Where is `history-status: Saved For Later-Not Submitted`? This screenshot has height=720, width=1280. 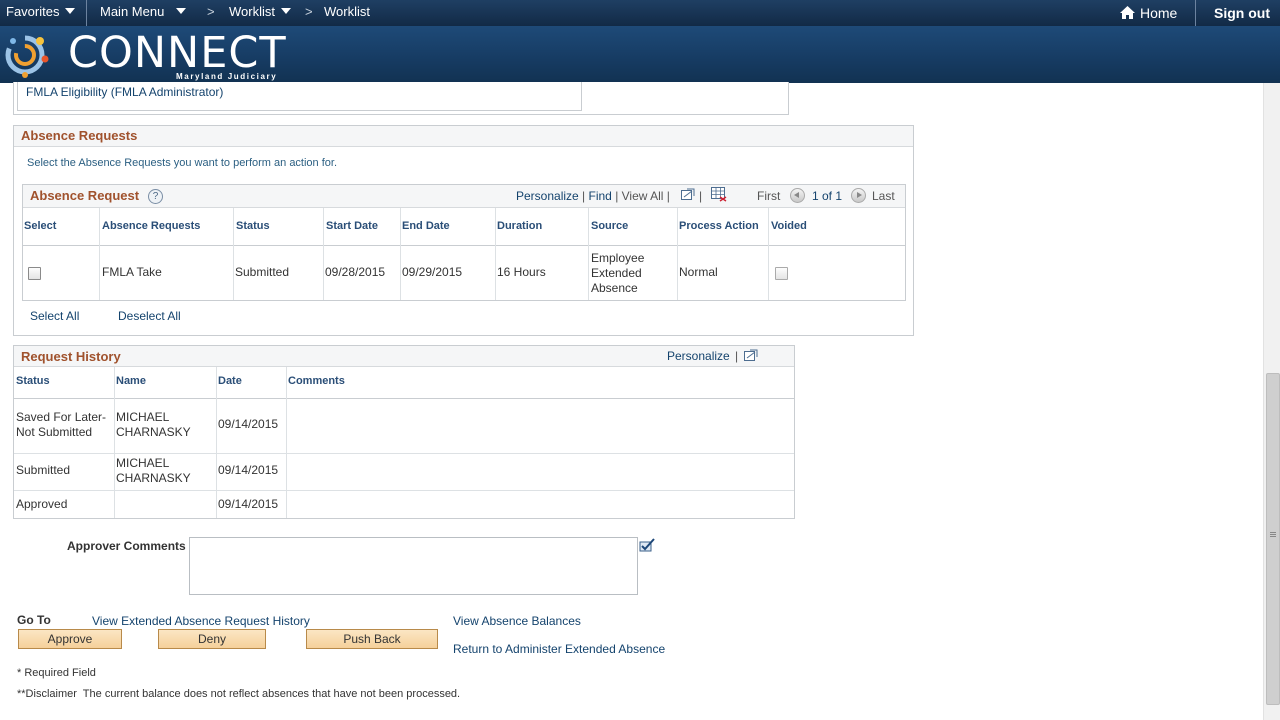 history-status: Saved For Later-Not Submitted is located at coordinates (61, 424).